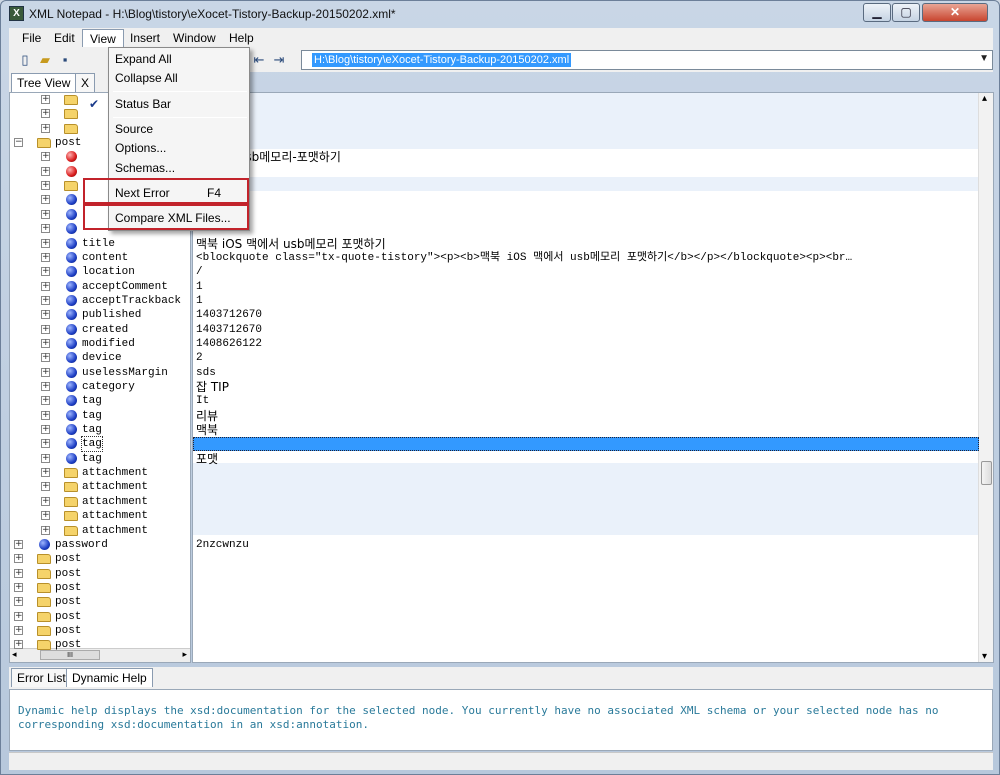  What do you see at coordinates (109, 677) in the screenshot?
I see `tab-dynamic-help: Dynamic Help` at bounding box center [109, 677].